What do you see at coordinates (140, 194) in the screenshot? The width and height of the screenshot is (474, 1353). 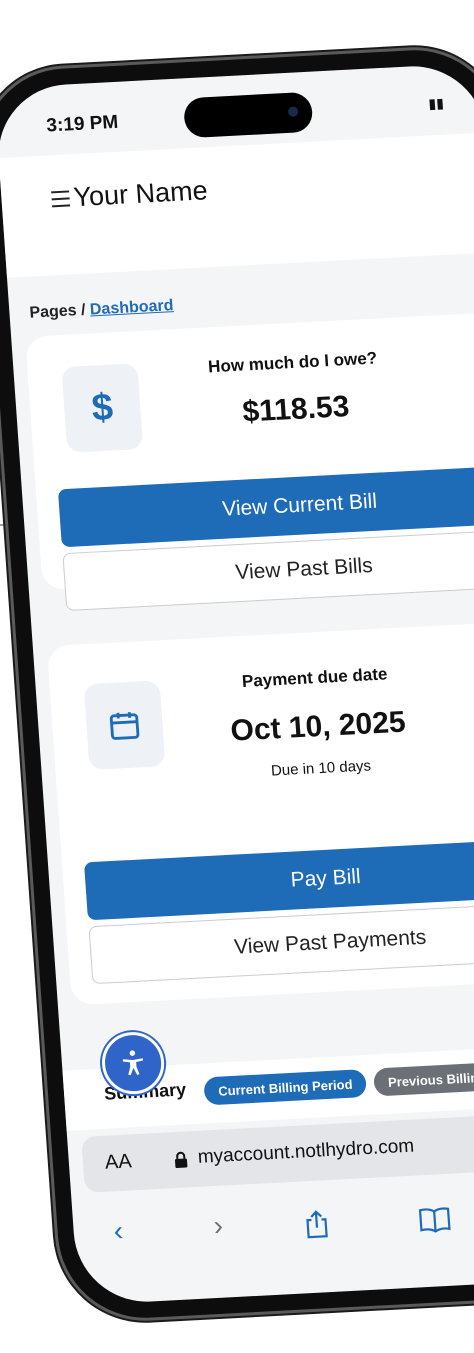 I see `user-name: Your Name` at bounding box center [140, 194].